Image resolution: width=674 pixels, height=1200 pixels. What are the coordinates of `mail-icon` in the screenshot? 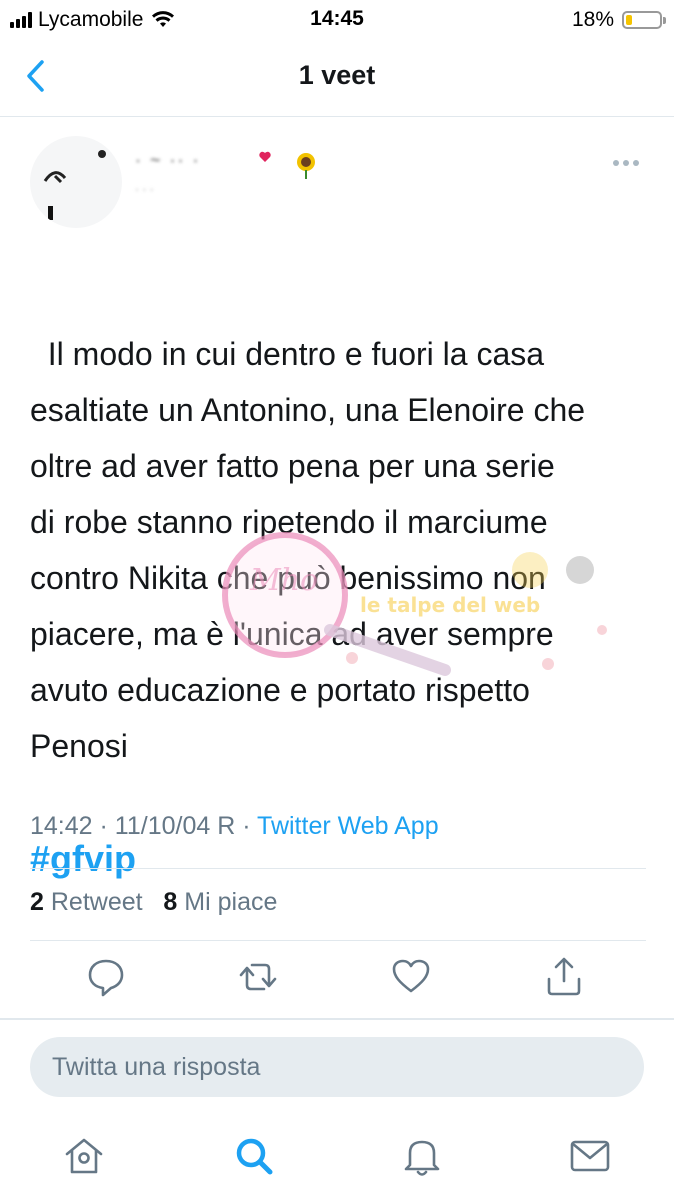 It's located at (590, 1156).